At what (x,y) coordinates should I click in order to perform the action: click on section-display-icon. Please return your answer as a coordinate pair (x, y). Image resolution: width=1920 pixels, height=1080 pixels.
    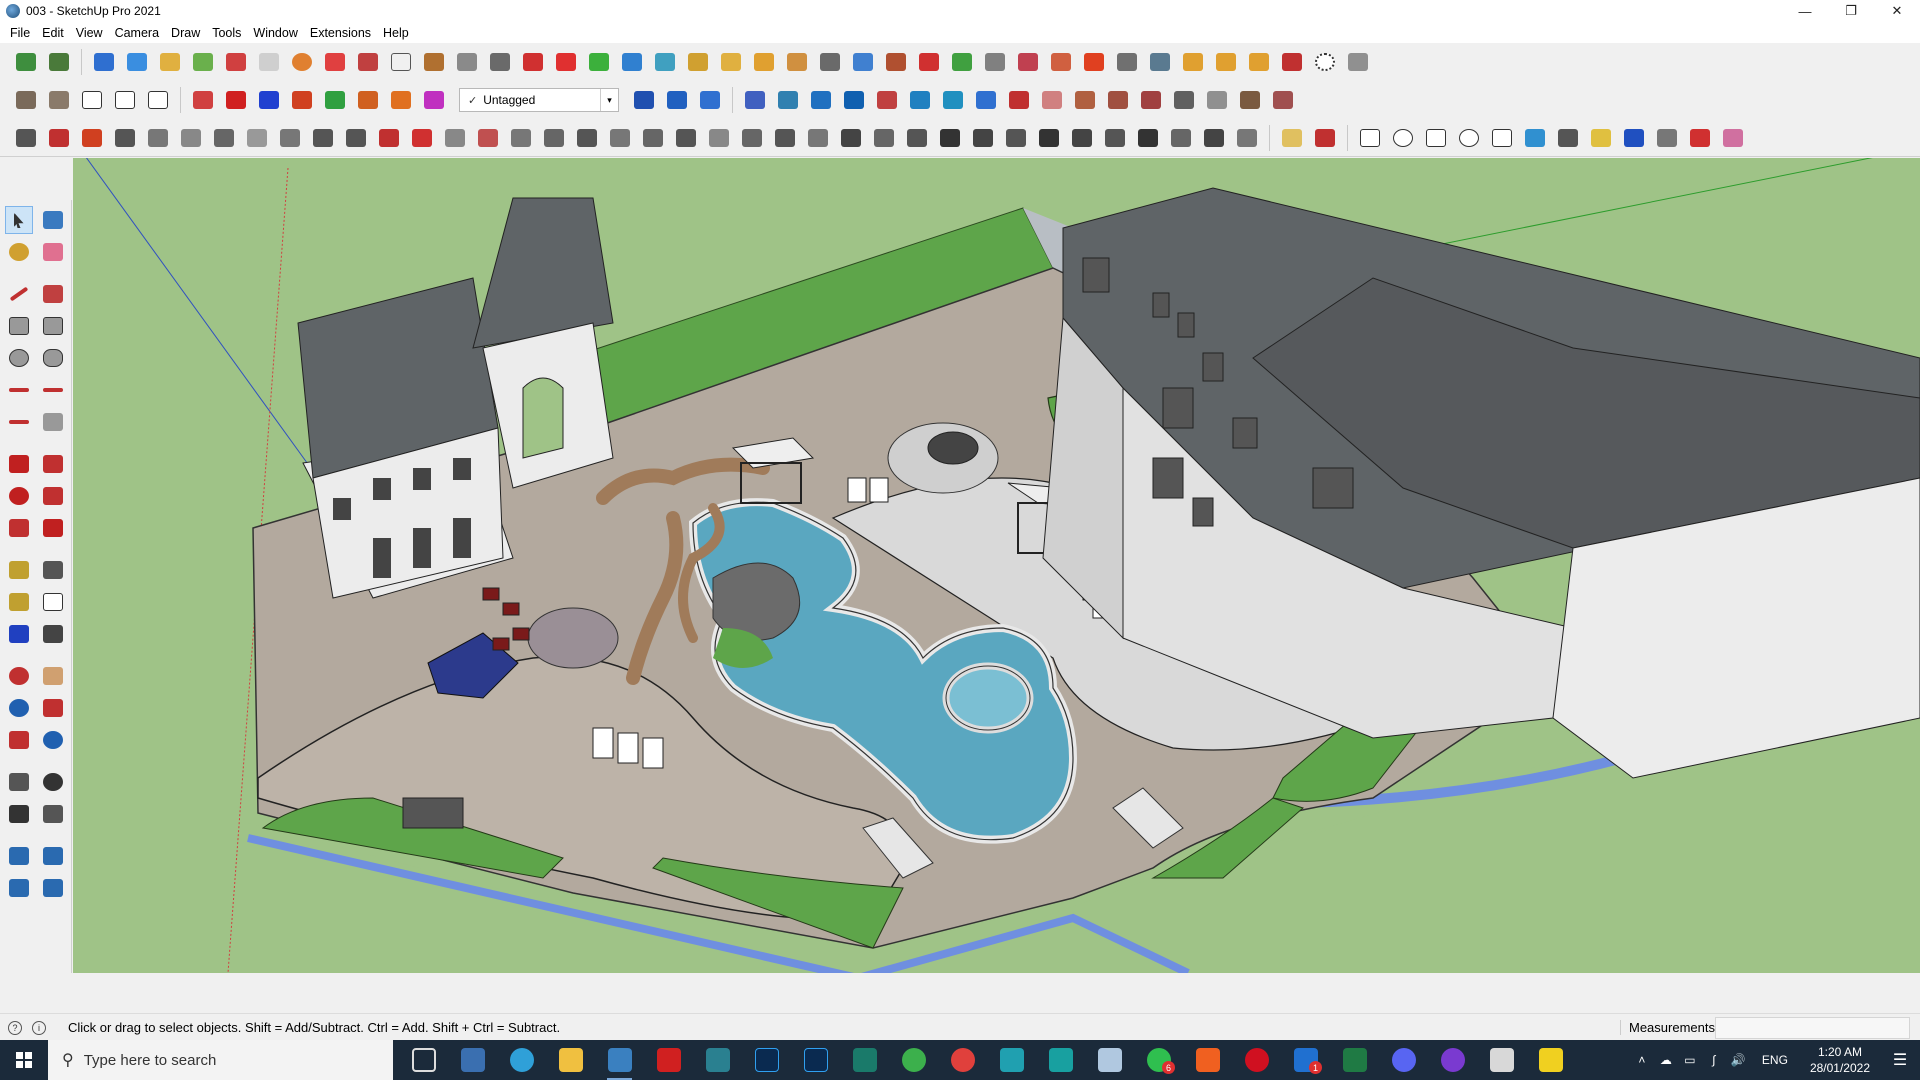
    Looking at the image, I should click on (368, 62).